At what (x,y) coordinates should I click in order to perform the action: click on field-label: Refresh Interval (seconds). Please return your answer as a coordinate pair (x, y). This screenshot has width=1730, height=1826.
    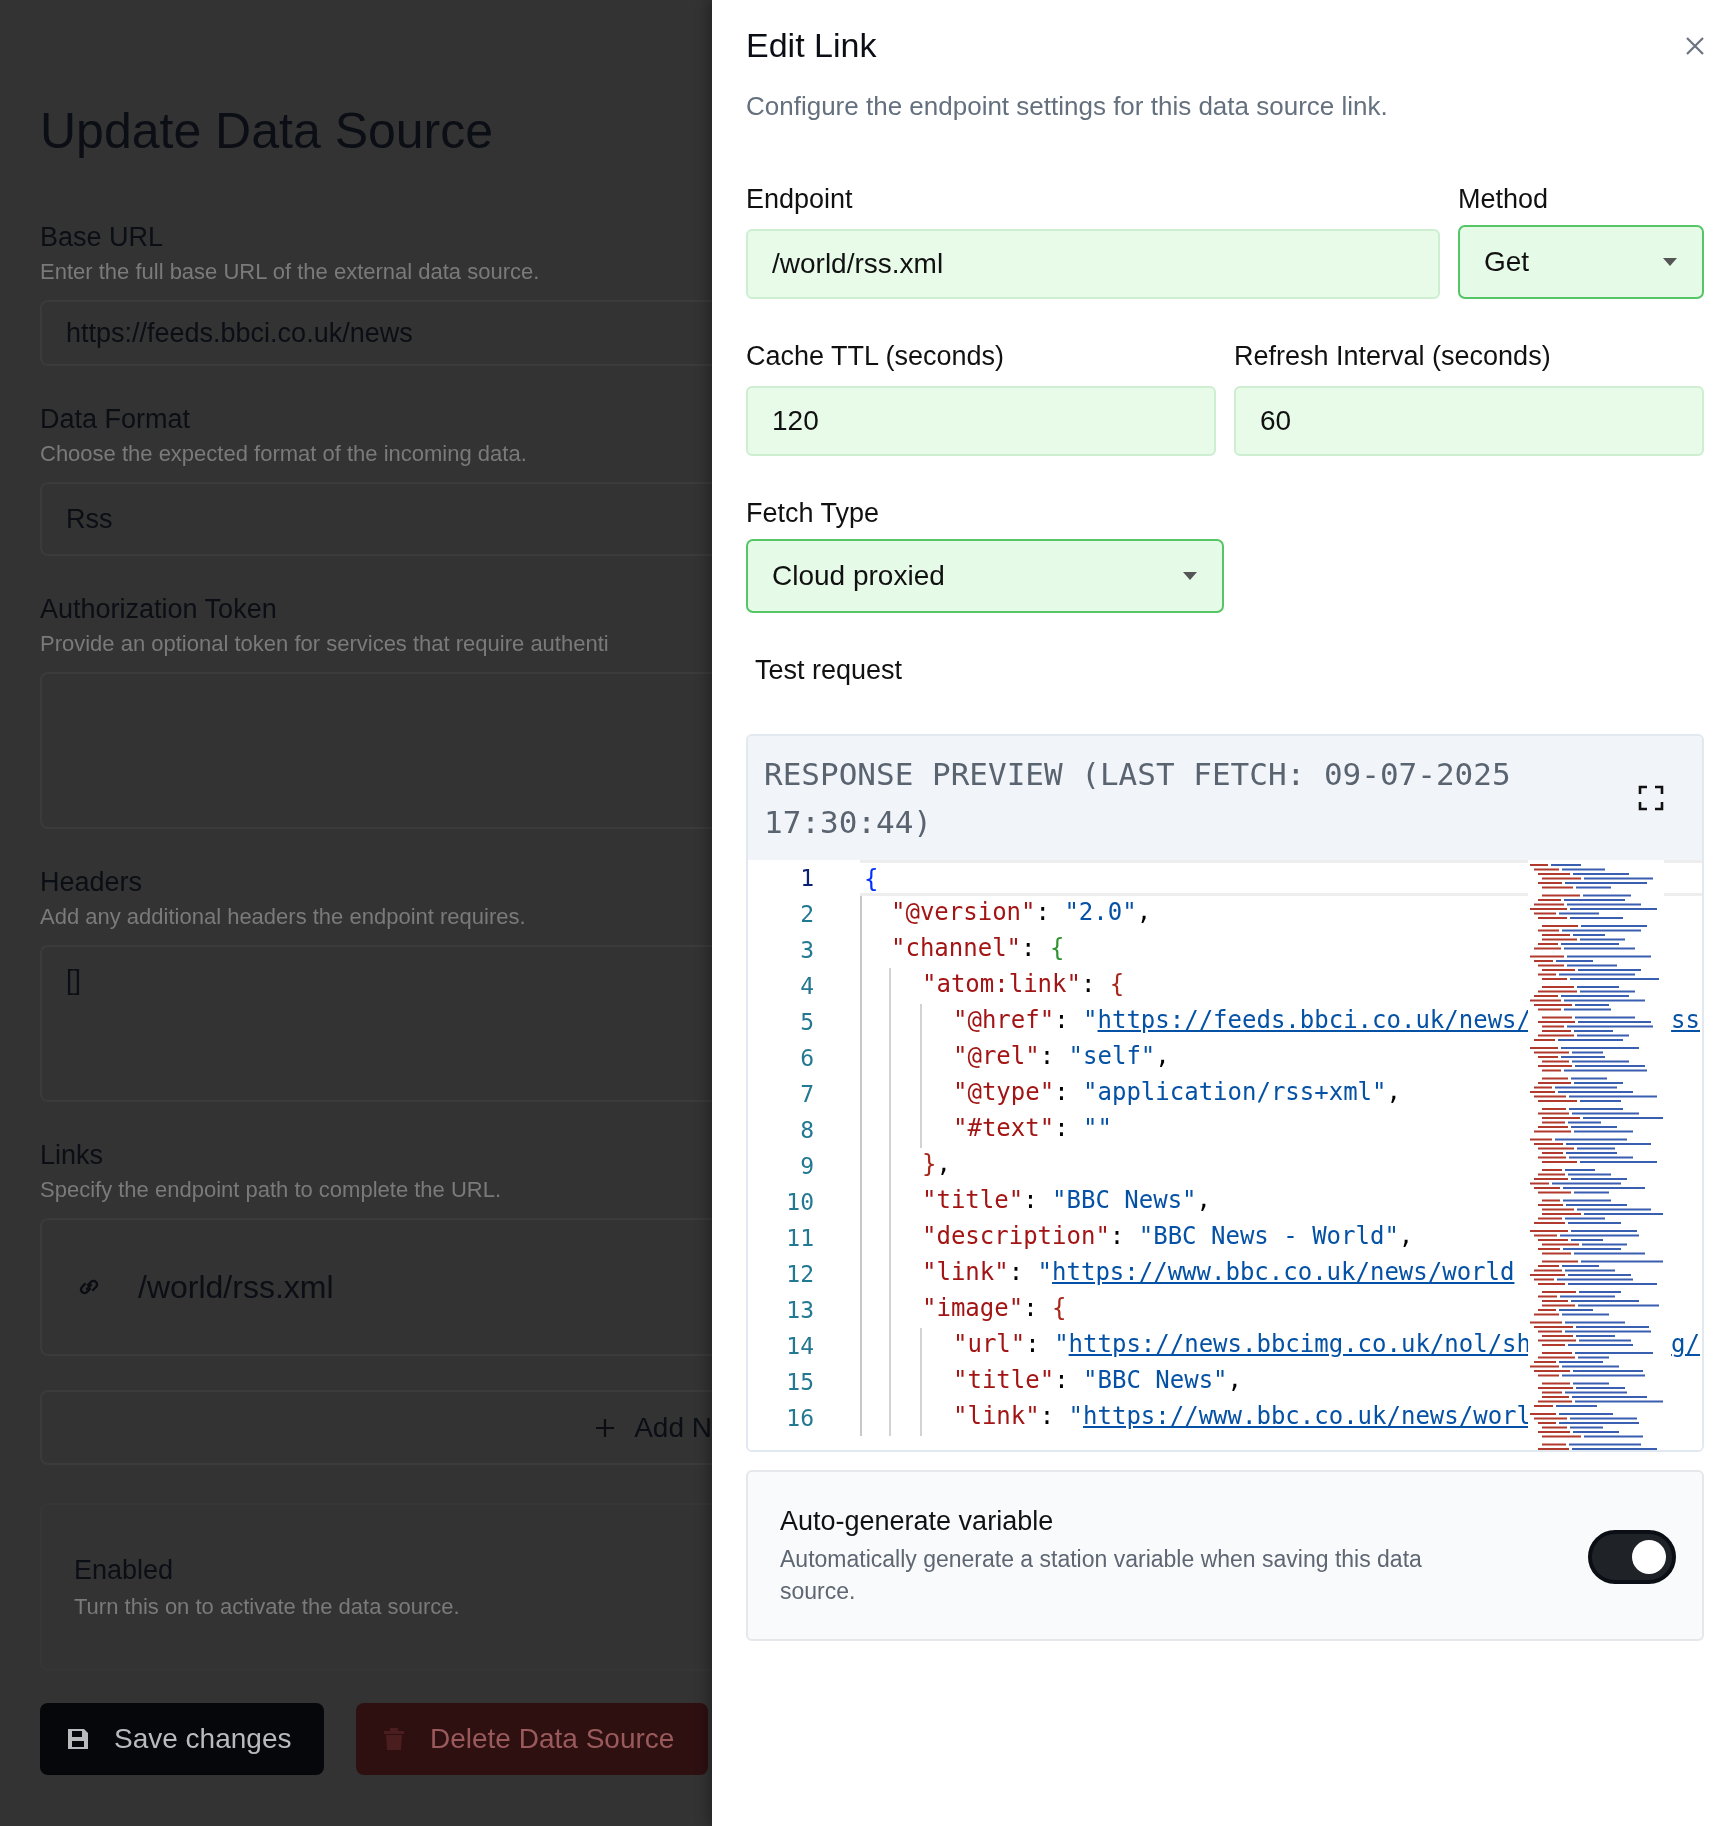
    Looking at the image, I should click on (1393, 356).